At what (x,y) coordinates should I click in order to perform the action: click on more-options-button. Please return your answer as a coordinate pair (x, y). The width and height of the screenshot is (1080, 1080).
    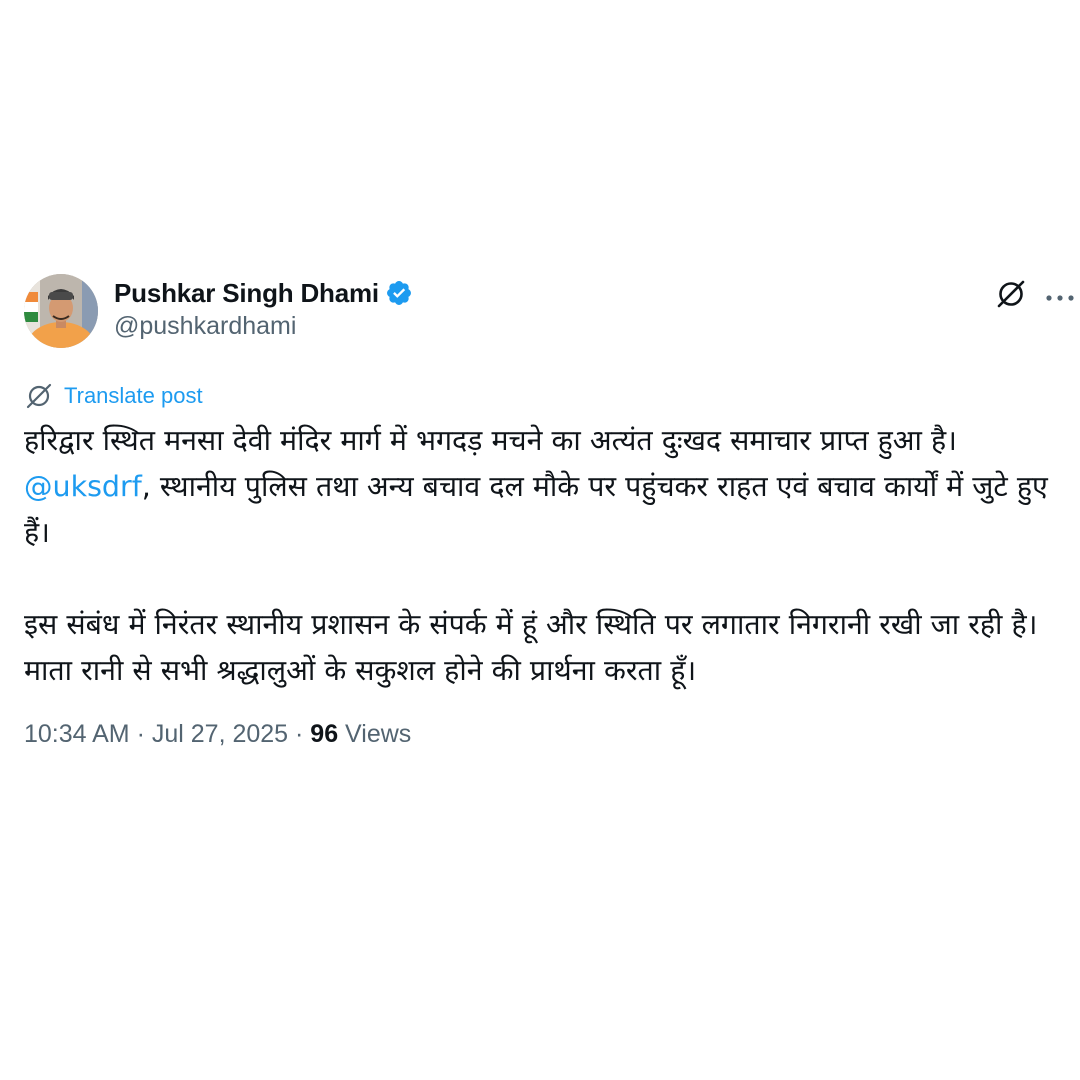
    Looking at the image, I should click on (1060, 296).